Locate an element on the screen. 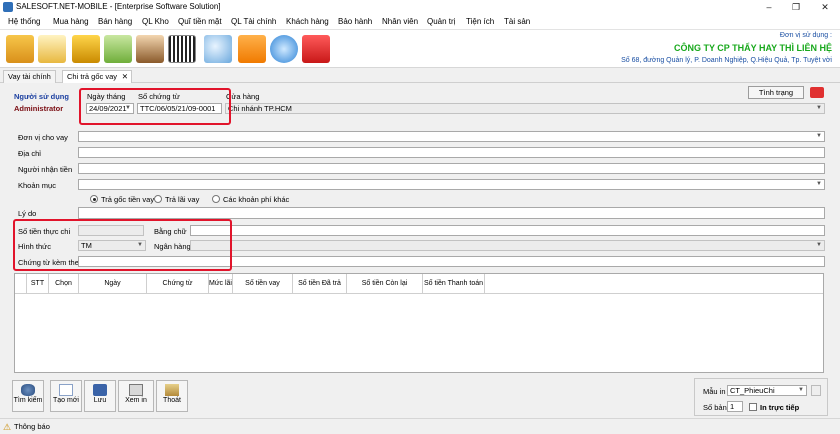 The height and width of the screenshot is (434, 840). reason-field is located at coordinates (451, 213).